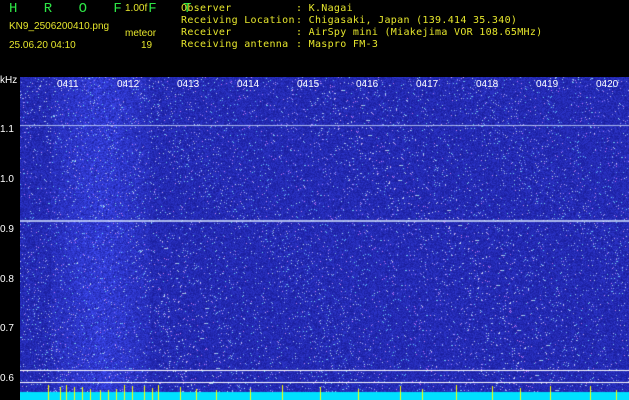 This screenshot has height=400, width=629. I want to click on image-filename: KN9_2506200410.png, so click(59, 26).